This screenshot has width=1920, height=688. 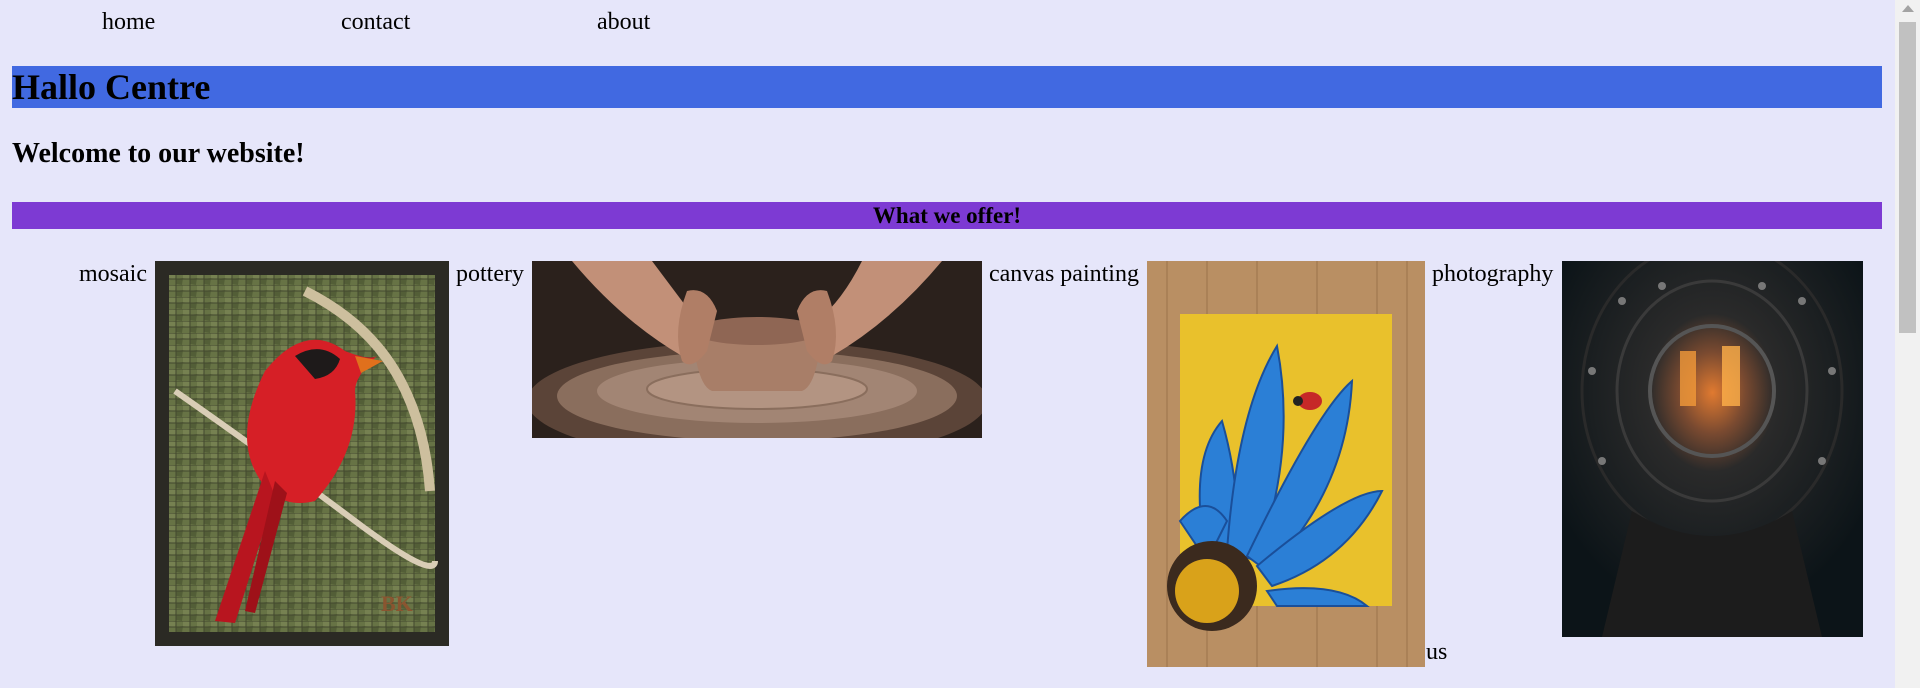 What do you see at coordinates (302, 453) in the screenshot?
I see `mosaic-image: BK` at bounding box center [302, 453].